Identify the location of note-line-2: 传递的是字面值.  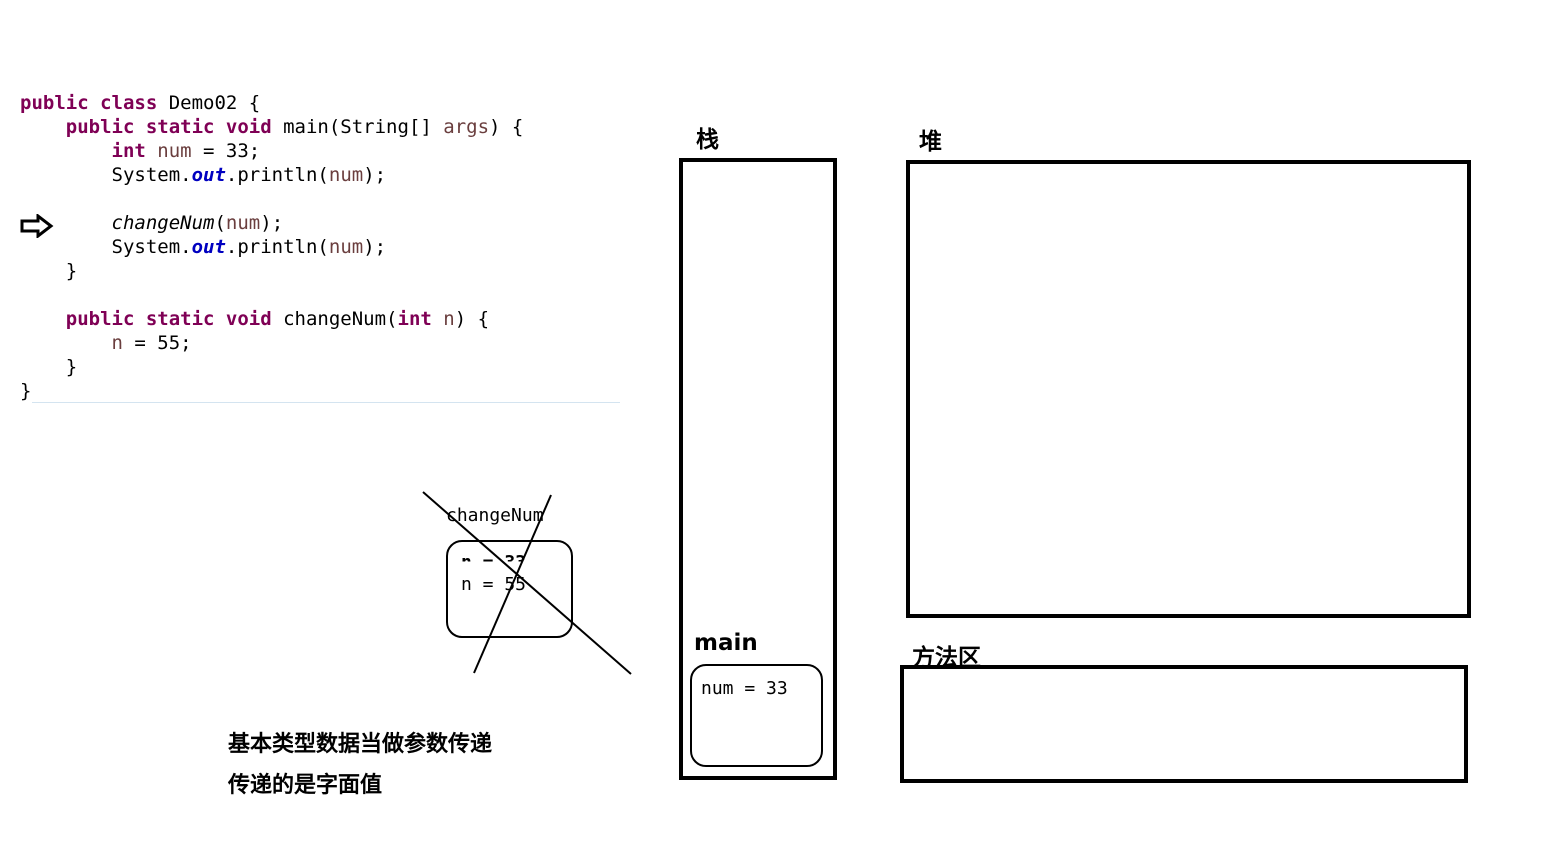
(305, 785).